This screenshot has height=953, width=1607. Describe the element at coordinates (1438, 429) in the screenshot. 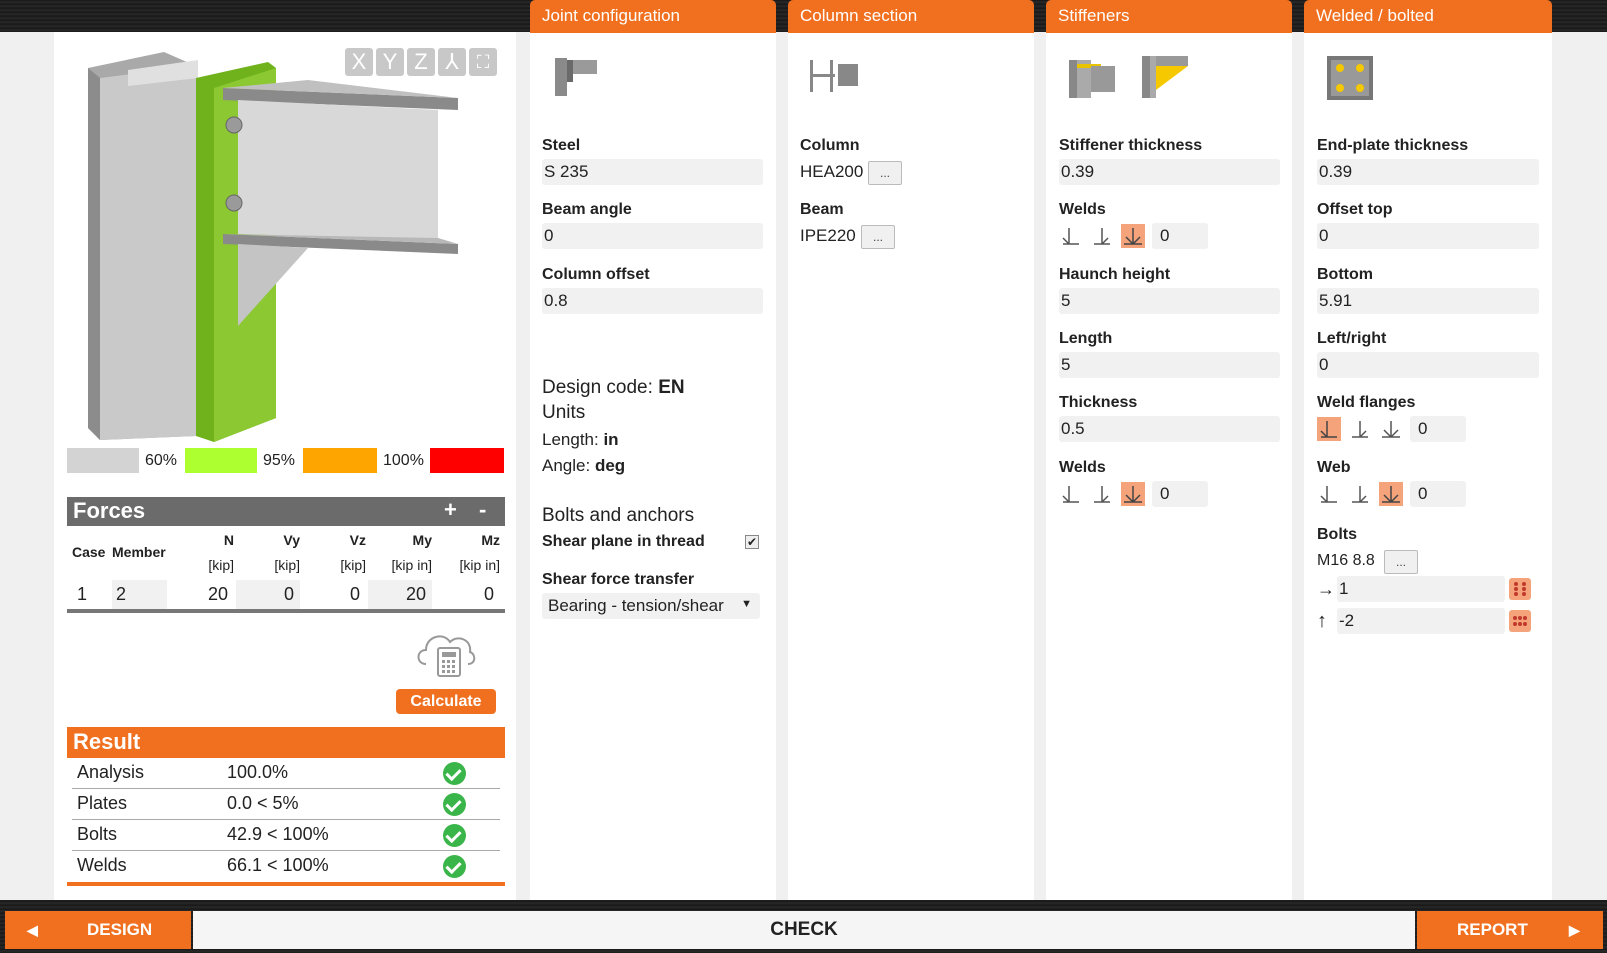

I see `weld-flanges-field: 0` at that location.